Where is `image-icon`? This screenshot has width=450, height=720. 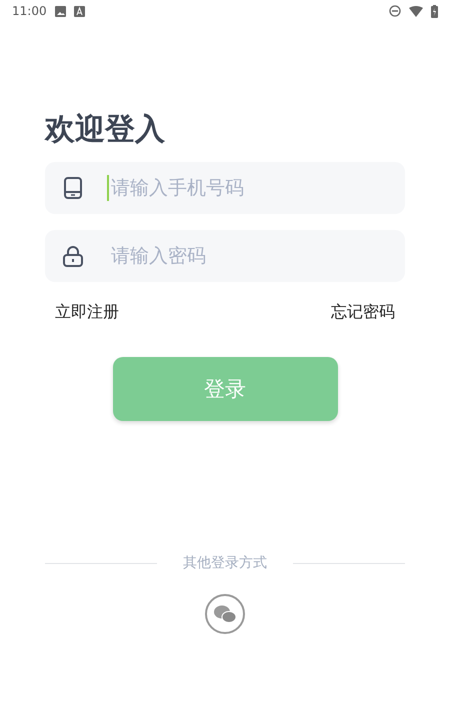 image-icon is located at coordinates (60, 11).